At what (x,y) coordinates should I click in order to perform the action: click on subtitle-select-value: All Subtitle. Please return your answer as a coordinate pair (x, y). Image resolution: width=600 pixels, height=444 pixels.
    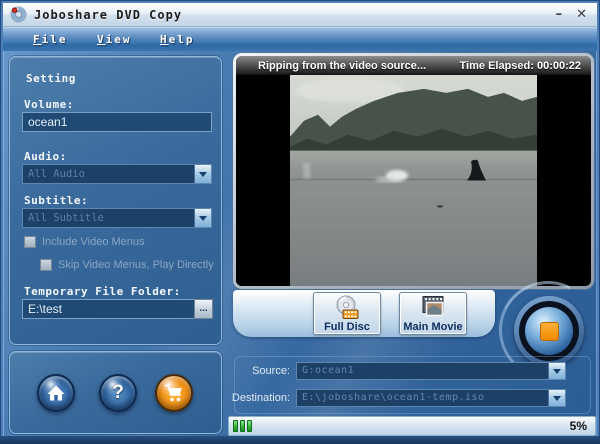
    Looking at the image, I should click on (66, 218).